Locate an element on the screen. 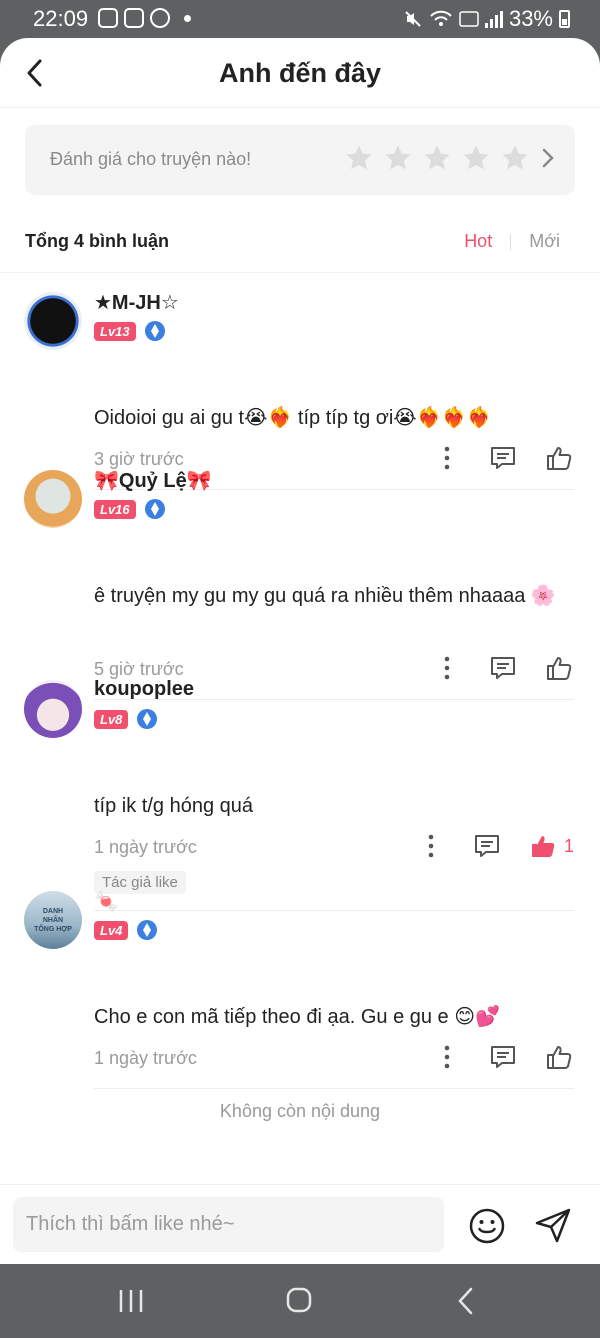 The image size is (600, 1338). rating-stars is located at coordinates (450, 158).